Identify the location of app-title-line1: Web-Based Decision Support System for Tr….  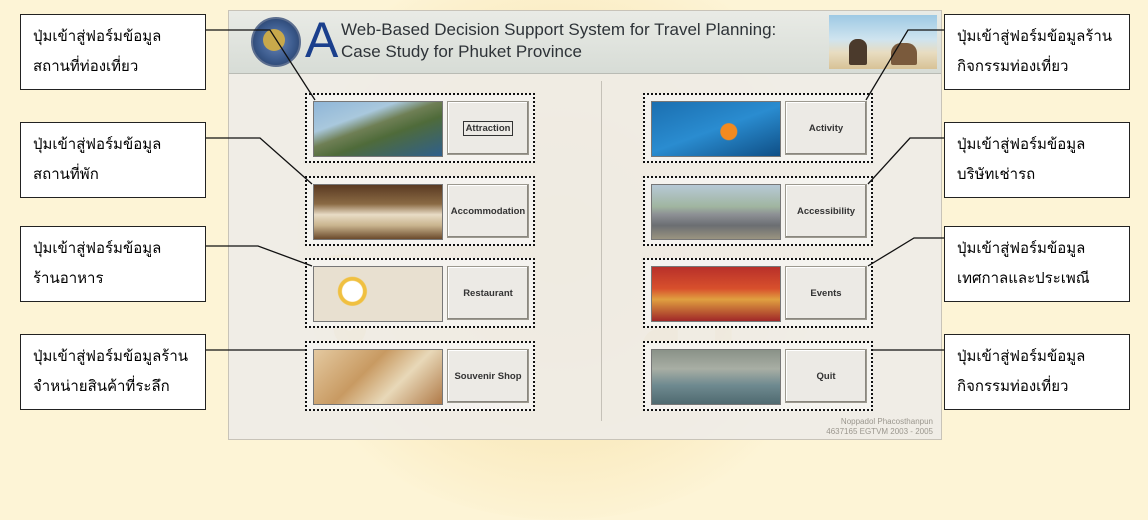
(559, 29).